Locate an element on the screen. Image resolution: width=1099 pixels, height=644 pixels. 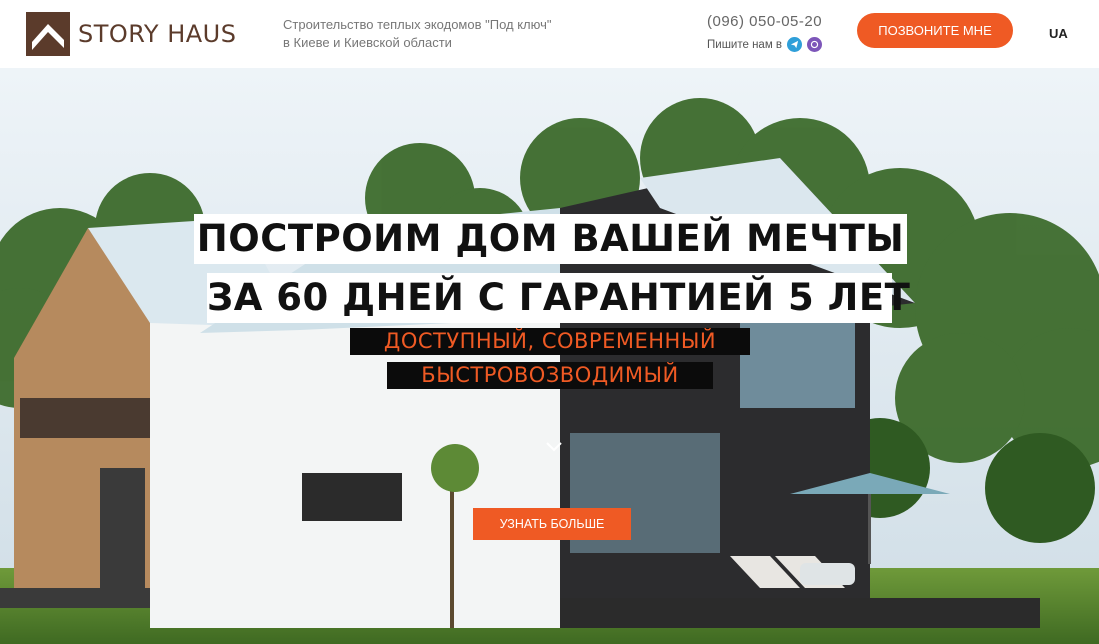
hero-subheadline-line-2: БЫСТРОВОЗВОДИМЫЙ is located at coordinates (550, 375).